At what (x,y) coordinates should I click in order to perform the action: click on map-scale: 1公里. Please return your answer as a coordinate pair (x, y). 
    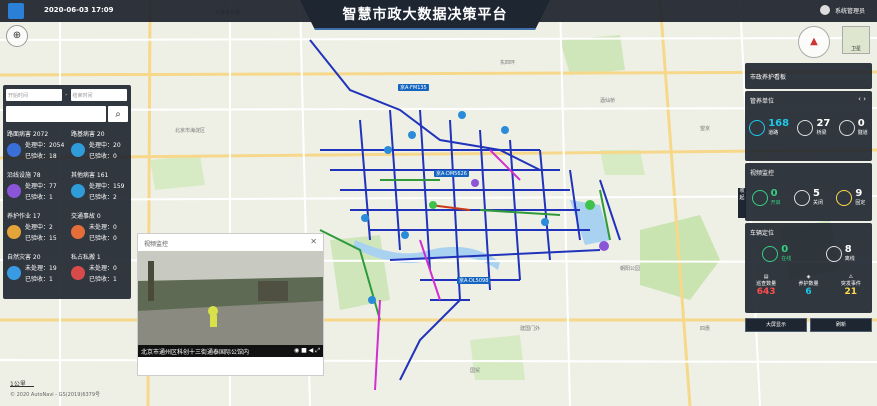
    Looking at the image, I should click on (22, 383).